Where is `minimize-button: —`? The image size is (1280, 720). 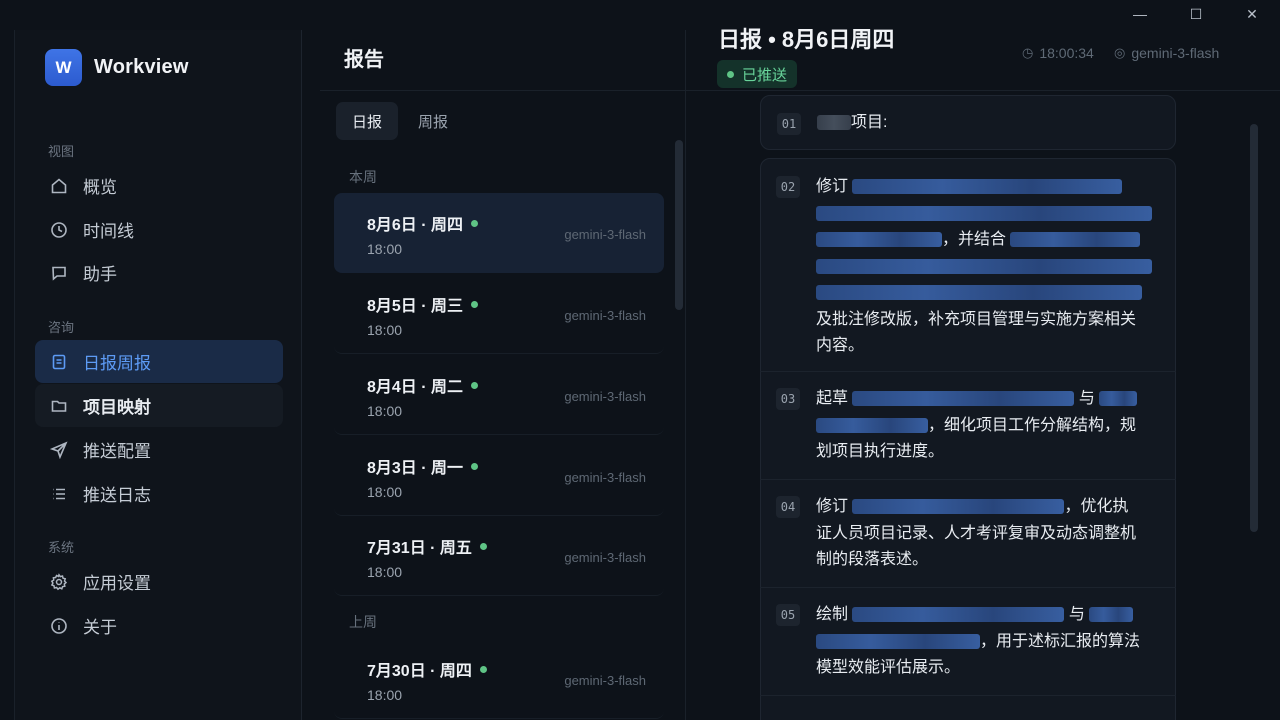
minimize-button: — is located at coordinates (1140, 14).